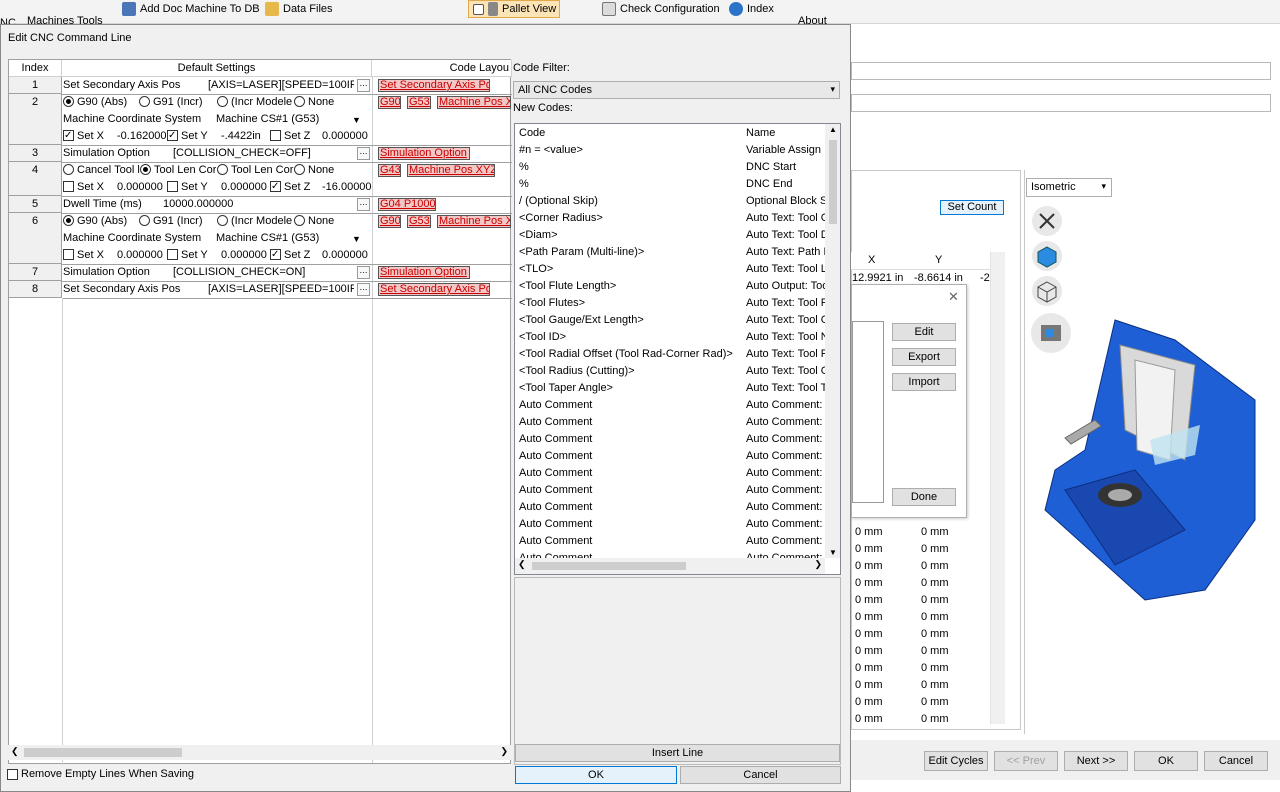  I want to click on list-item: <TLO>, so click(536, 271).